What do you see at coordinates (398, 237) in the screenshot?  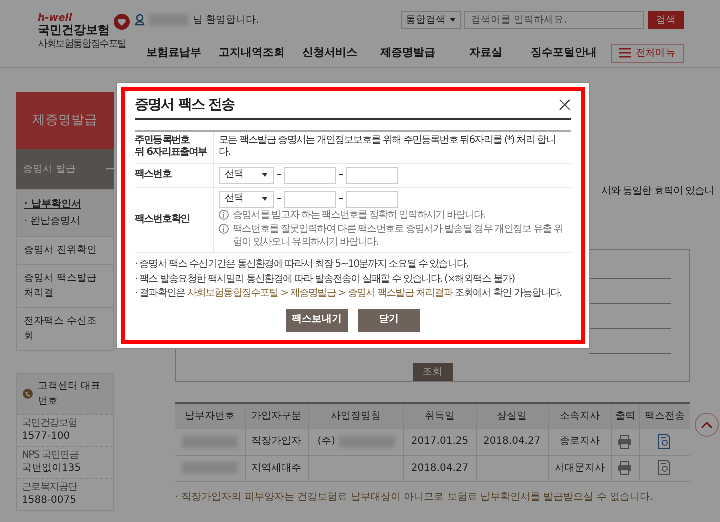 I see `hint-text: 팩스번호를 잘못입력하여 다른 팩스번호로 증명서가 발송될 경우 개인정보 유출 위험이 있사오니 유의하시기 바랍니다.` at bounding box center [398, 237].